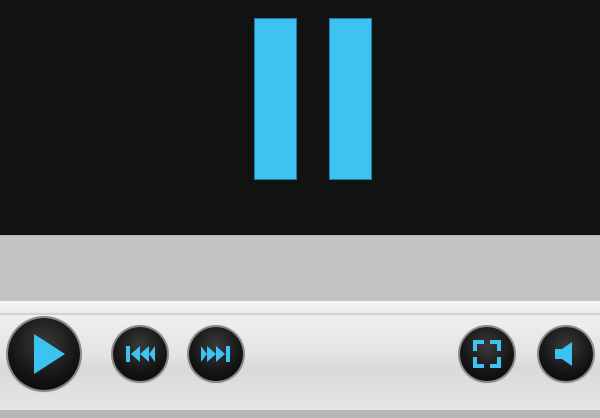 Image resolution: width=600 pixels, height=418 pixels. I want to click on control-bar-divider, so click(300, 307).